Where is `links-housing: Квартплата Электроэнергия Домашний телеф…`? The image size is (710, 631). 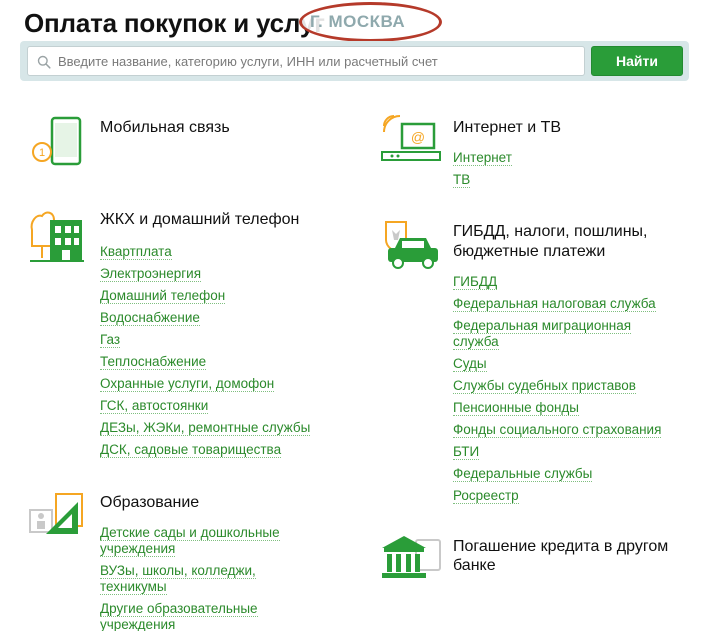
links-housing: Квартплата Электроэнергия Домашний телеф… is located at coordinates (205, 354).